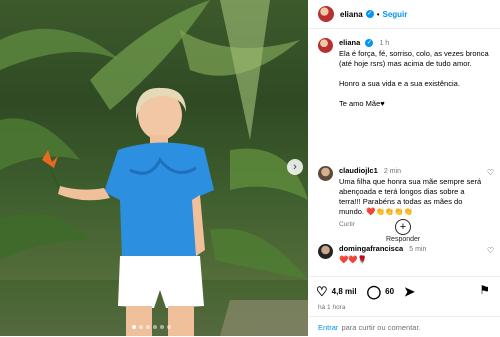  Describe the element at coordinates (403, 227) in the screenshot. I see `add-reply-button: +` at that location.